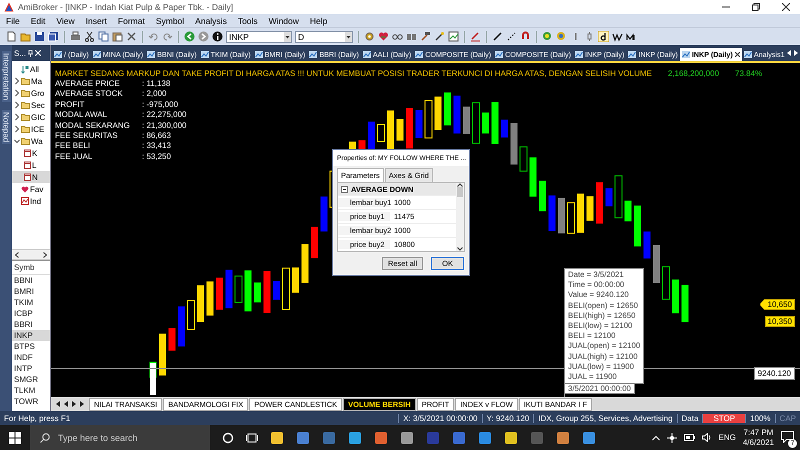  What do you see at coordinates (167, 36) in the screenshot?
I see `redo-icon` at bounding box center [167, 36].